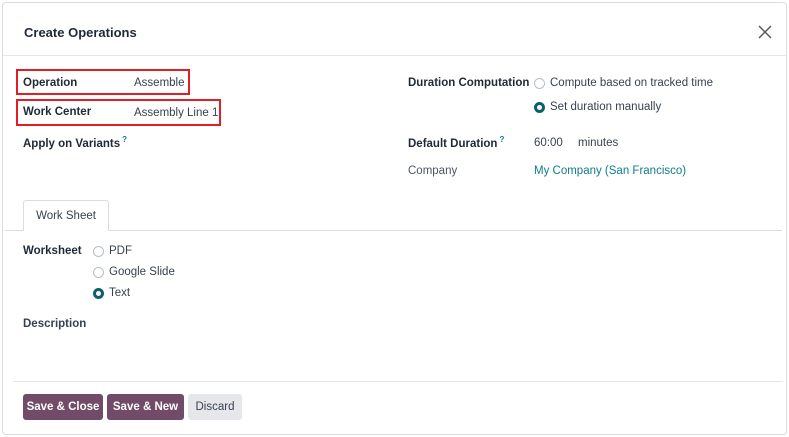  What do you see at coordinates (50, 83) in the screenshot?
I see `operation-label: Operation` at bounding box center [50, 83].